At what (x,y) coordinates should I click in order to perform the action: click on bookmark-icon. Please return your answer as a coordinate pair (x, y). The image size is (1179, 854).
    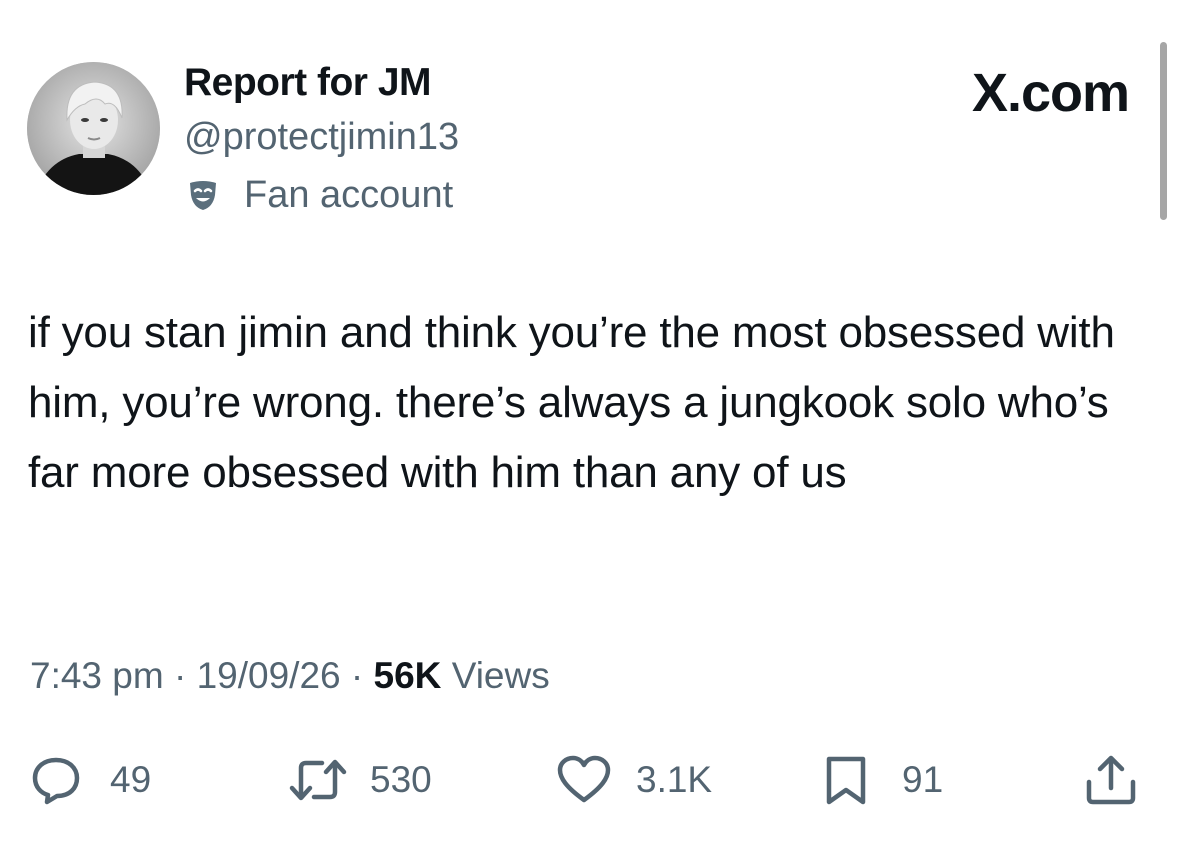
    Looking at the image, I should click on (846, 780).